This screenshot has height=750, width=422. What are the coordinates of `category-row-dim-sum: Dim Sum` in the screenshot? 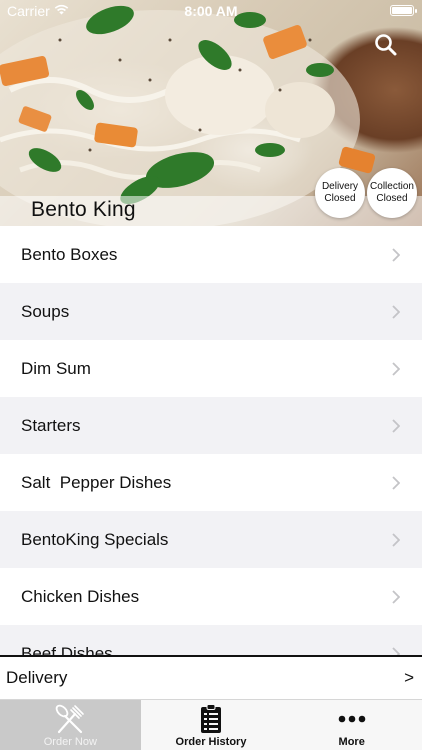 It's located at (211, 368).